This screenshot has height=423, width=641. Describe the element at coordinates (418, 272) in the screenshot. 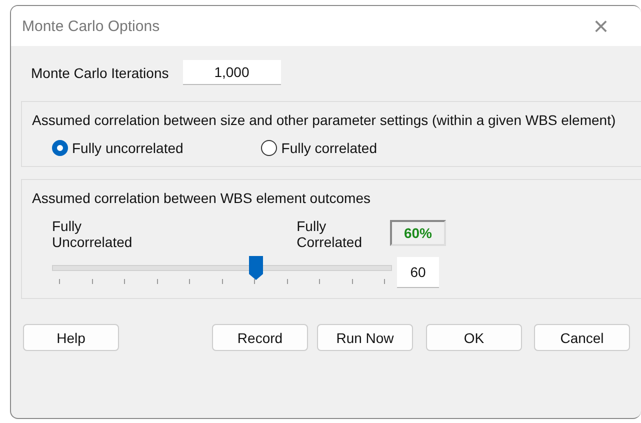

I see `value-field: 60` at that location.